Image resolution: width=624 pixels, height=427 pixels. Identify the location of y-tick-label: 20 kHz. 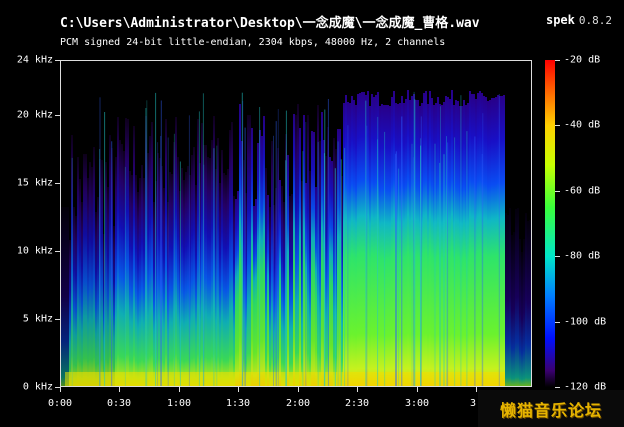
(34, 115).